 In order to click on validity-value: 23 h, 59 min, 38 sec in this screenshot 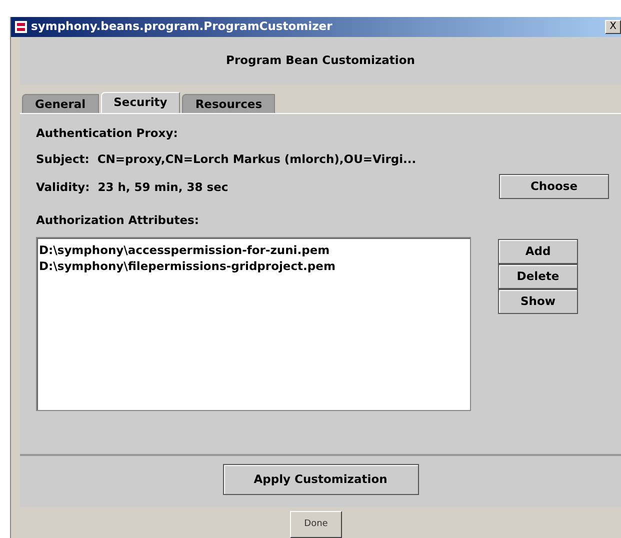, I will do `click(163, 187)`.